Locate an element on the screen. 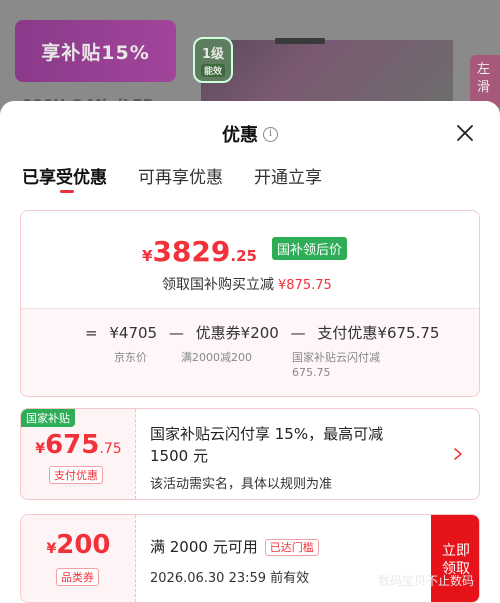 The height and width of the screenshot is (603, 500). payment-discount-title-line1: 国家补贴云闪付享 15%，最高可减 is located at coordinates (267, 434).